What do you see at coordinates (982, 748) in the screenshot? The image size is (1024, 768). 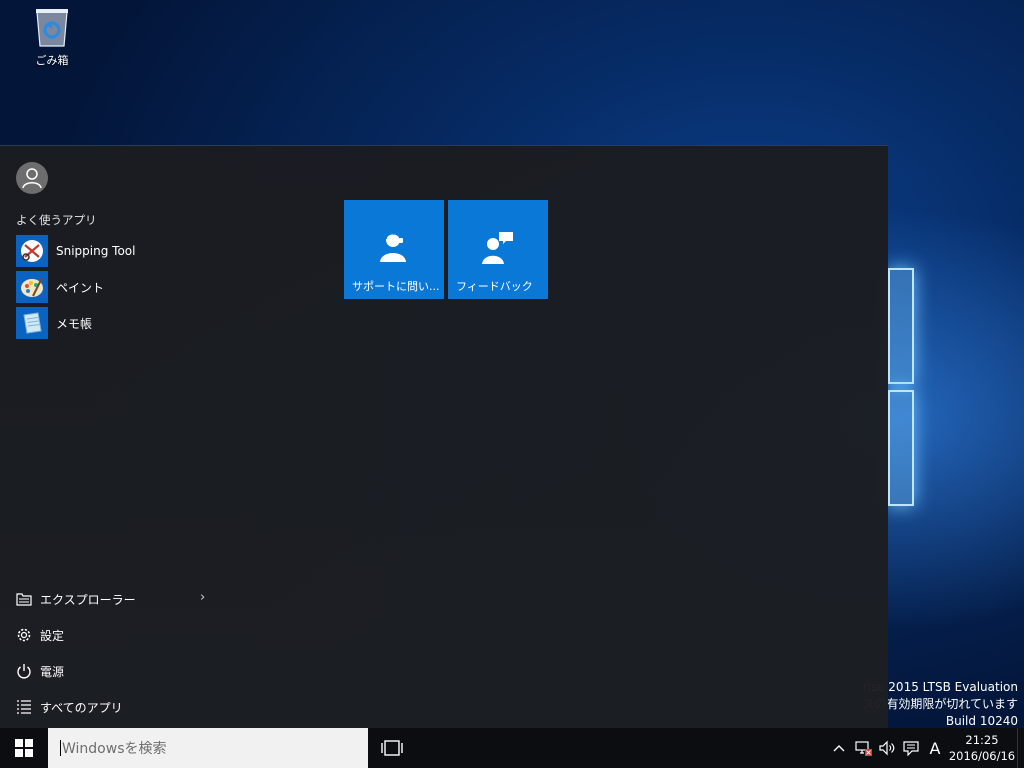 I see `clock: 21:25 2016/06/16` at bounding box center [982, 748].